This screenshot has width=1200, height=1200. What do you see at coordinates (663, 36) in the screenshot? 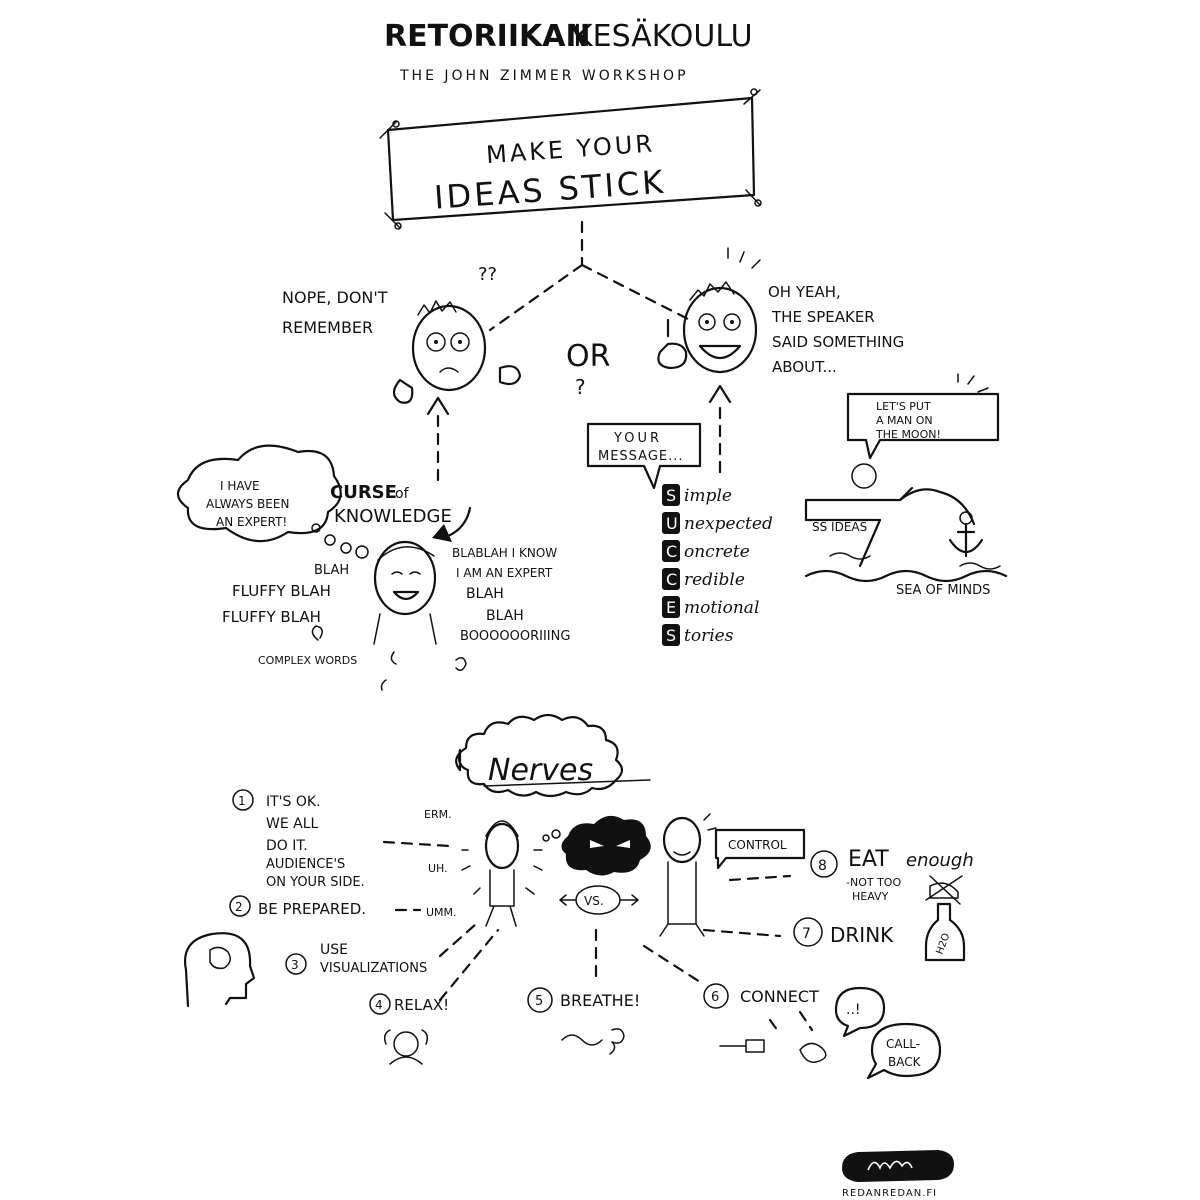
I see `brand-light: KESÄKOULU` at bounding box center [663, 36].